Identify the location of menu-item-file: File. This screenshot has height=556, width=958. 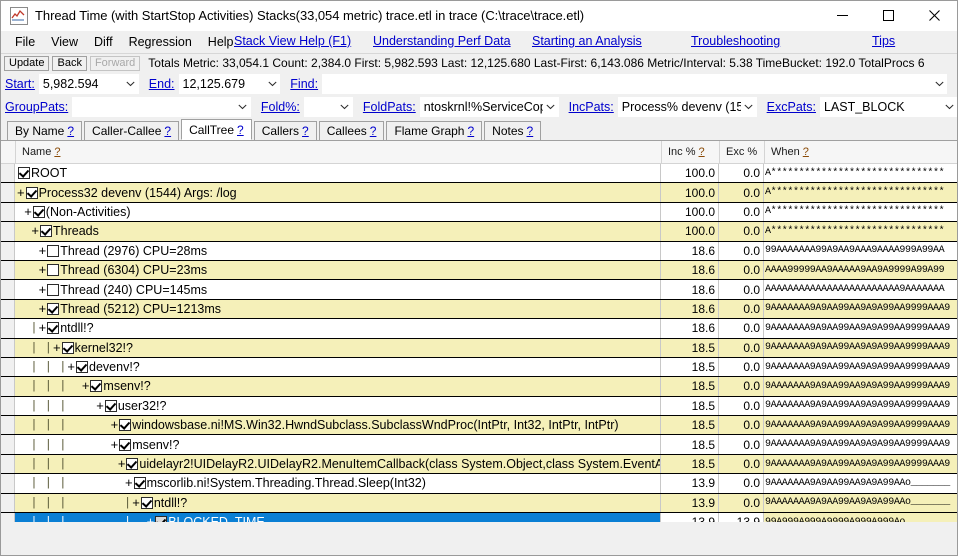
(25, 42).